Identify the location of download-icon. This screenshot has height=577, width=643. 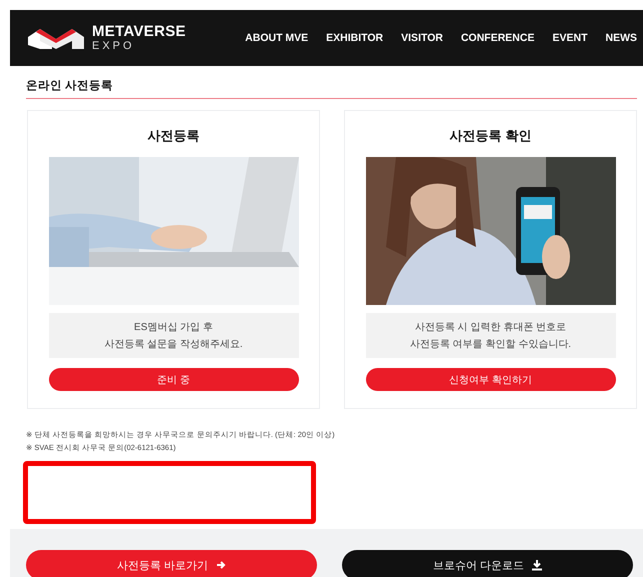
(537, 565).